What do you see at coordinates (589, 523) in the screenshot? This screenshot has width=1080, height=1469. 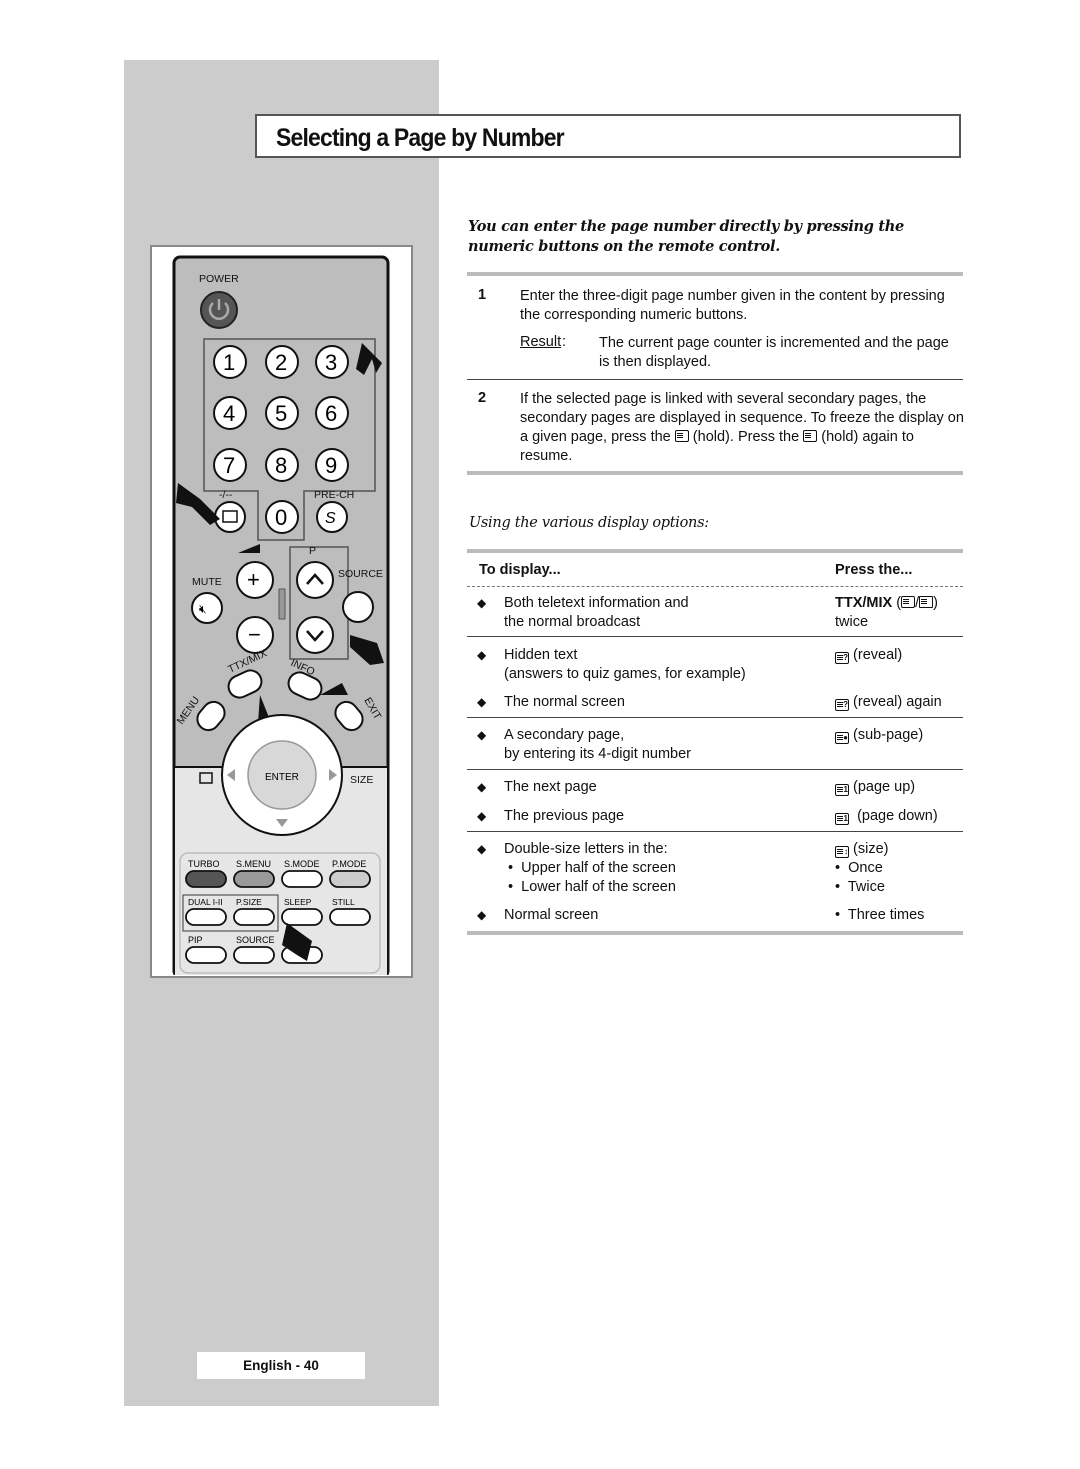 I see `subheading: Using the various display options:` at bounding box center [589, 523].